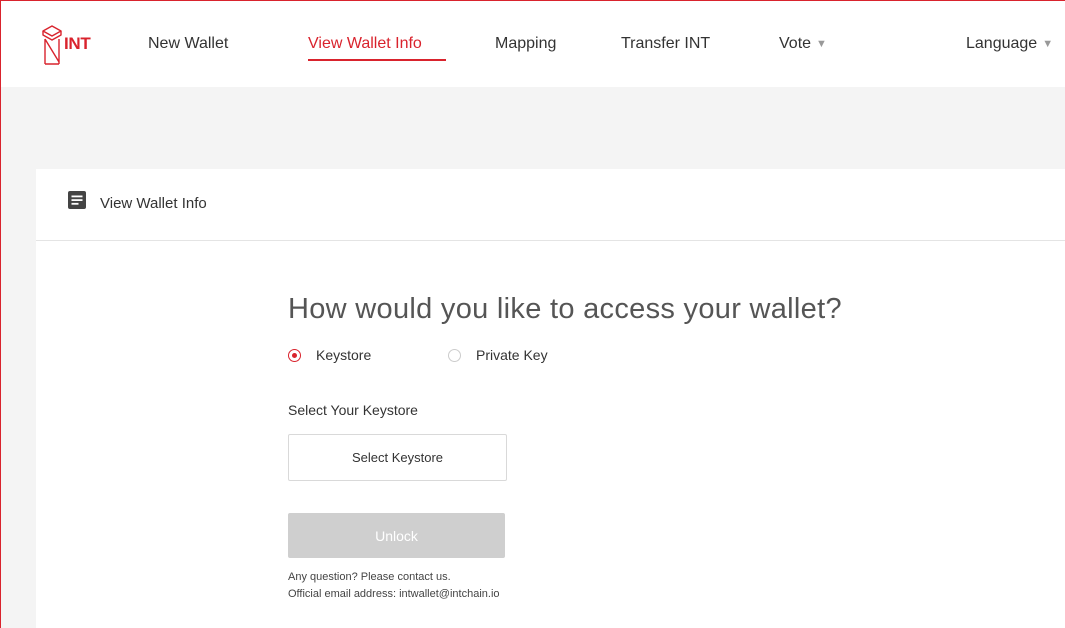 The height and width of the screenshot is (628, 1065). What do you see at coordinates (77, 43) in the screenshot?
I see `brand-name: INT` at bounding box center [77, 43].